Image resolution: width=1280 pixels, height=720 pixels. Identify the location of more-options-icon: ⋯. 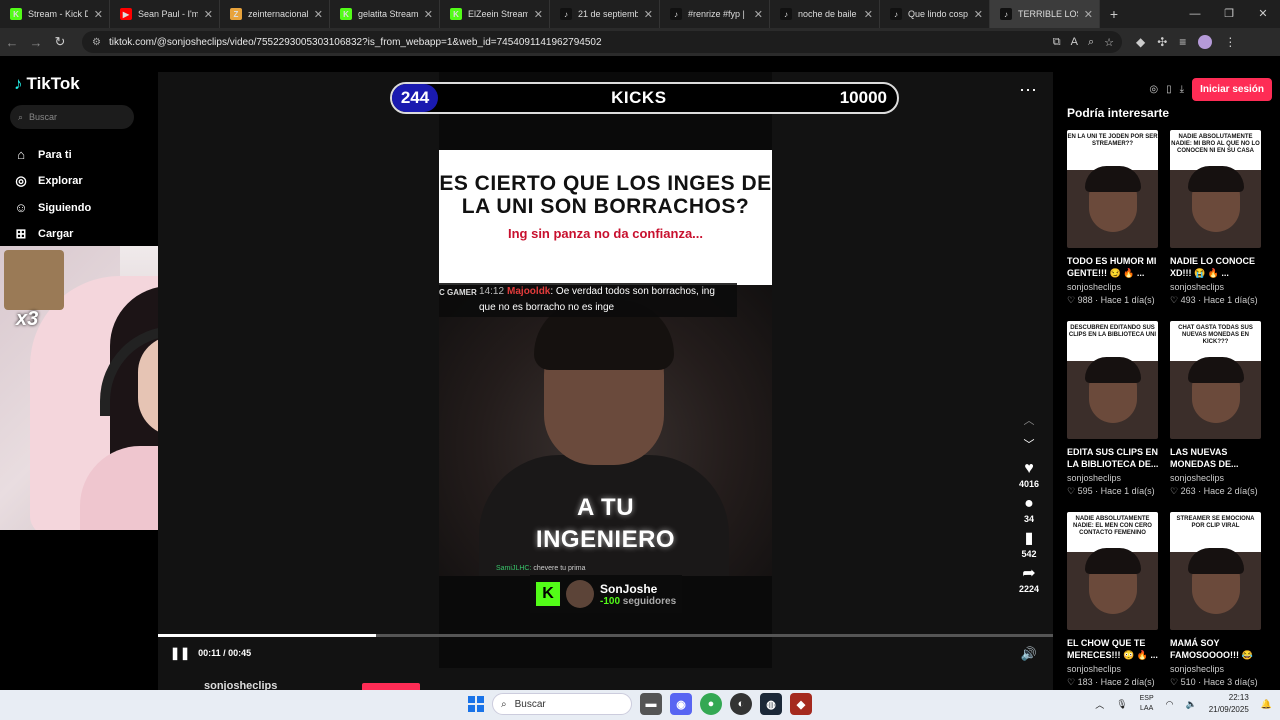
(1028, 90).